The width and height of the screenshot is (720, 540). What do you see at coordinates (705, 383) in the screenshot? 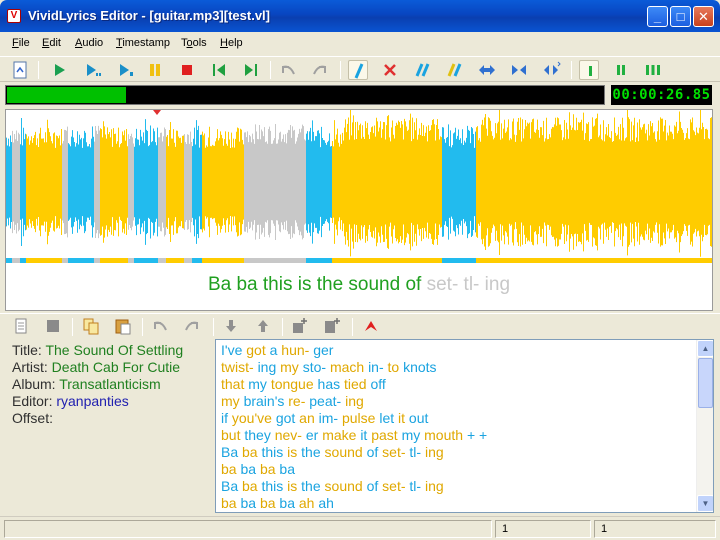
I see `scroll-thumb` at bounding box center [705, 383].